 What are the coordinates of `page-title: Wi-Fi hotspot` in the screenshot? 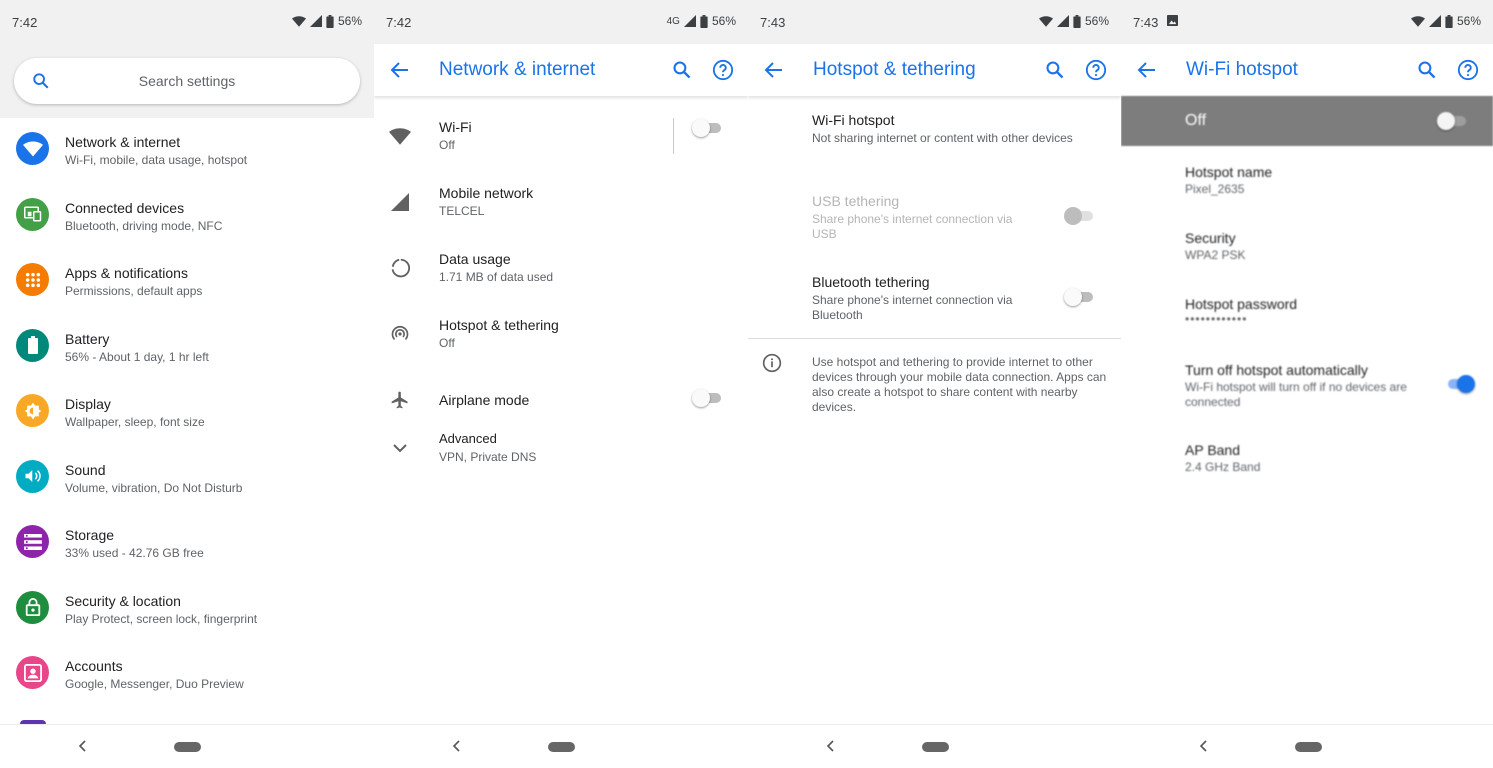 It's located at (1242, 69).